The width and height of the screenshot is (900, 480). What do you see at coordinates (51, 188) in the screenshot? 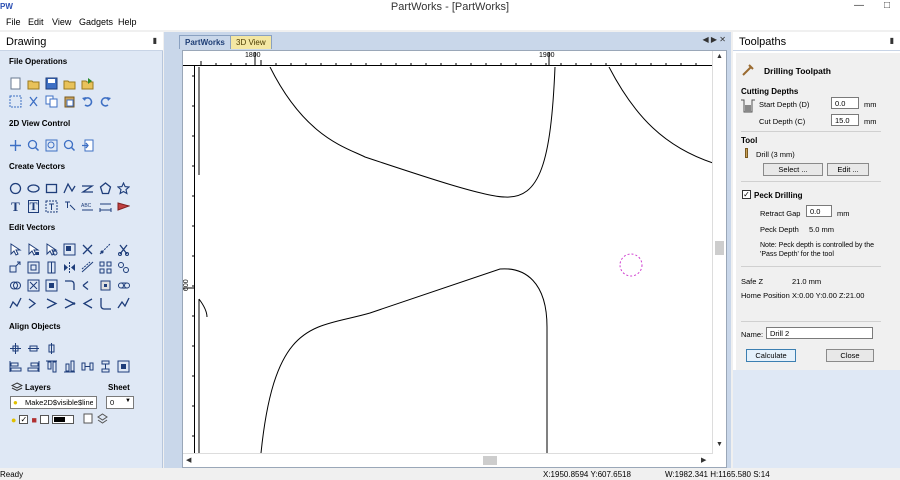
I see `rectangle-icon` at bounding box center [51, 188].